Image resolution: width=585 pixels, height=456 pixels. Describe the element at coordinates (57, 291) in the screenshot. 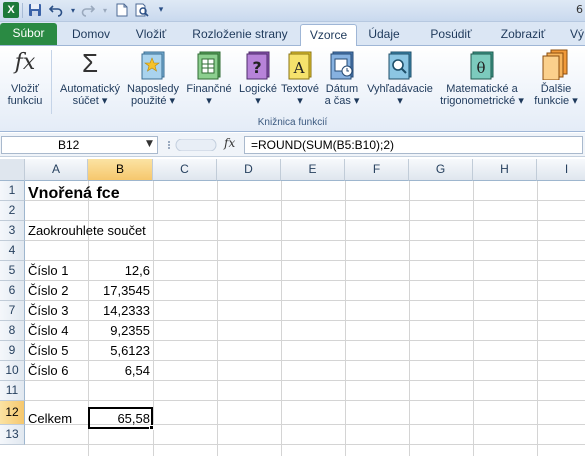

I see `cell-a6: Číslo 2` at that location.